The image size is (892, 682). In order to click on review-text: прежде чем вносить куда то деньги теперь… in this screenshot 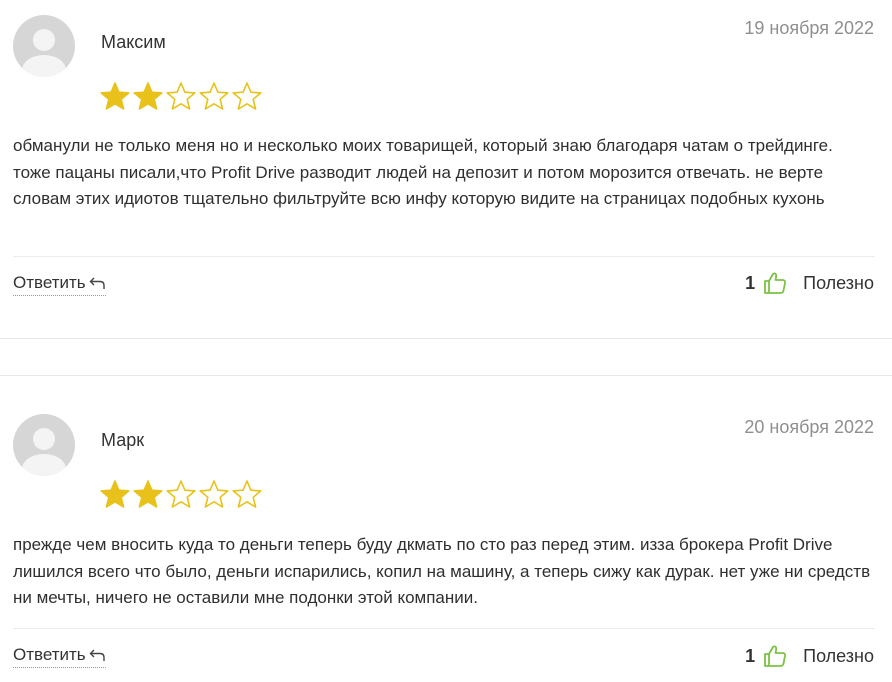, I will do `click(442, 571)`.